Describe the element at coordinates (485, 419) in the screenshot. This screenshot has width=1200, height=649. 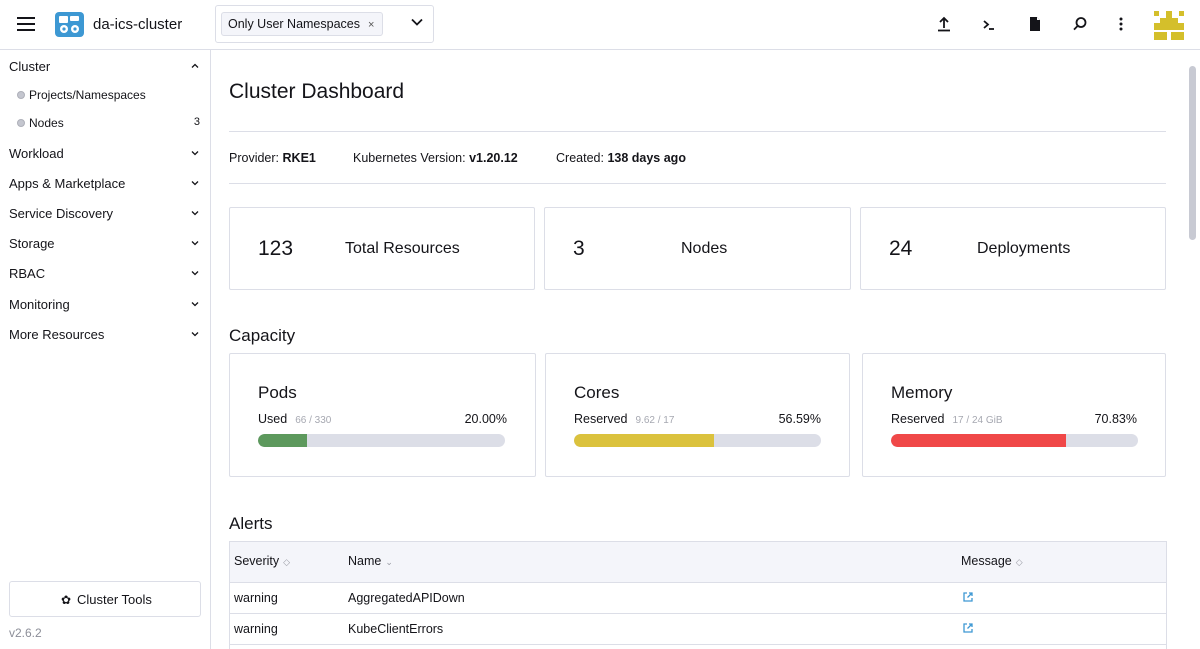
I see `capacity-percent: 20.00%` at that location.